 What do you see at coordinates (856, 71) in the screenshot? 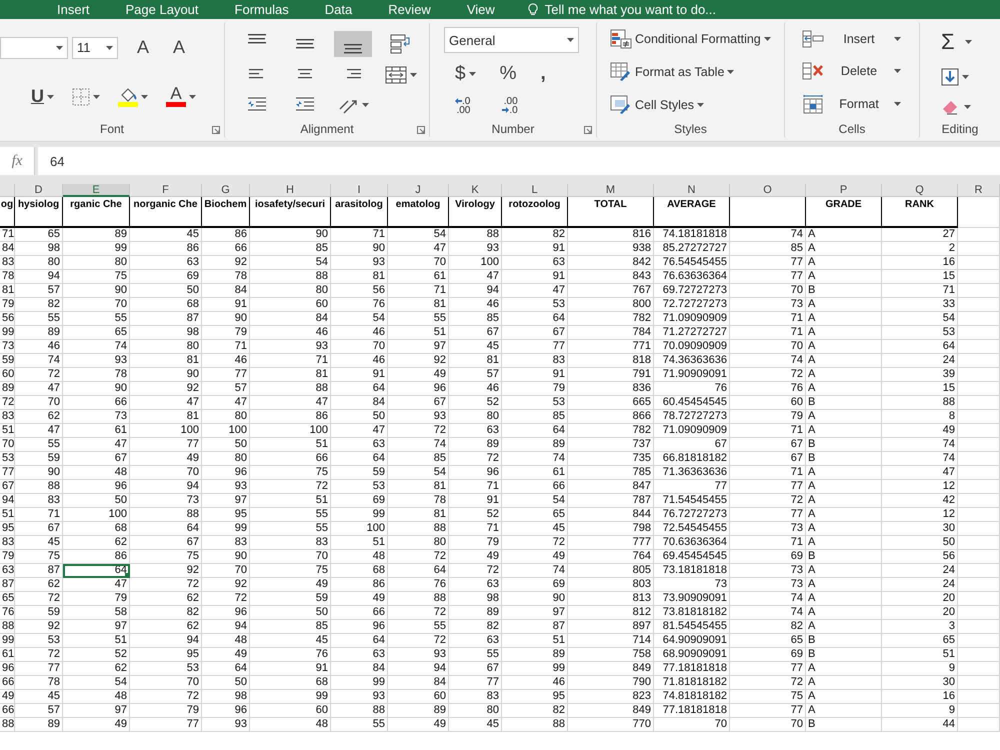
I see `cells-button: Delete` at bounding box center [856, 71].